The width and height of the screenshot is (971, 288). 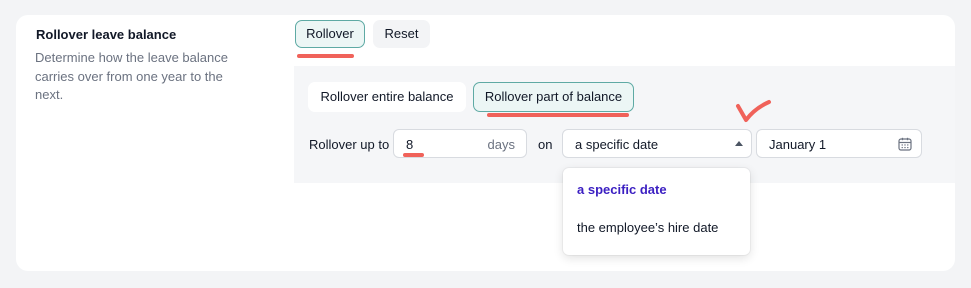 I want to click on on-label: on, so click(x=545, y=144).